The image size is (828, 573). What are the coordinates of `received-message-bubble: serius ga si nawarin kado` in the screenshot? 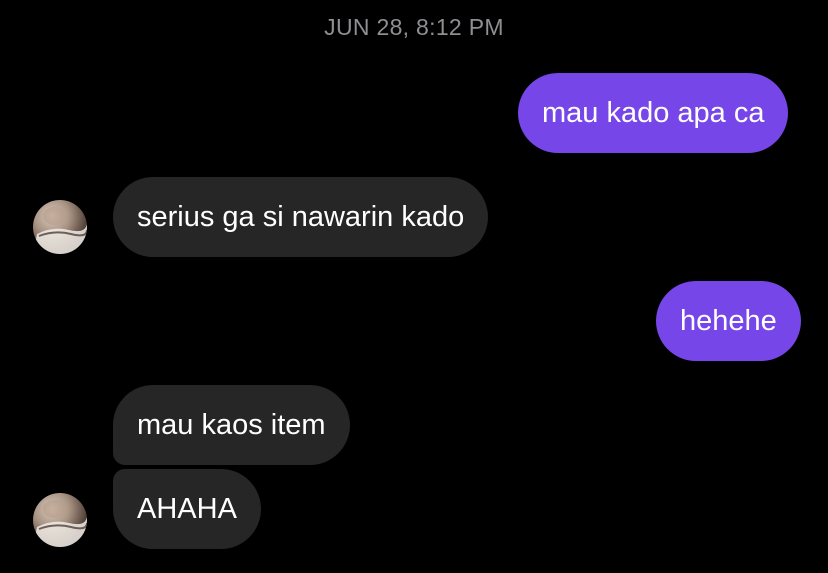 It's located at (301, 217).